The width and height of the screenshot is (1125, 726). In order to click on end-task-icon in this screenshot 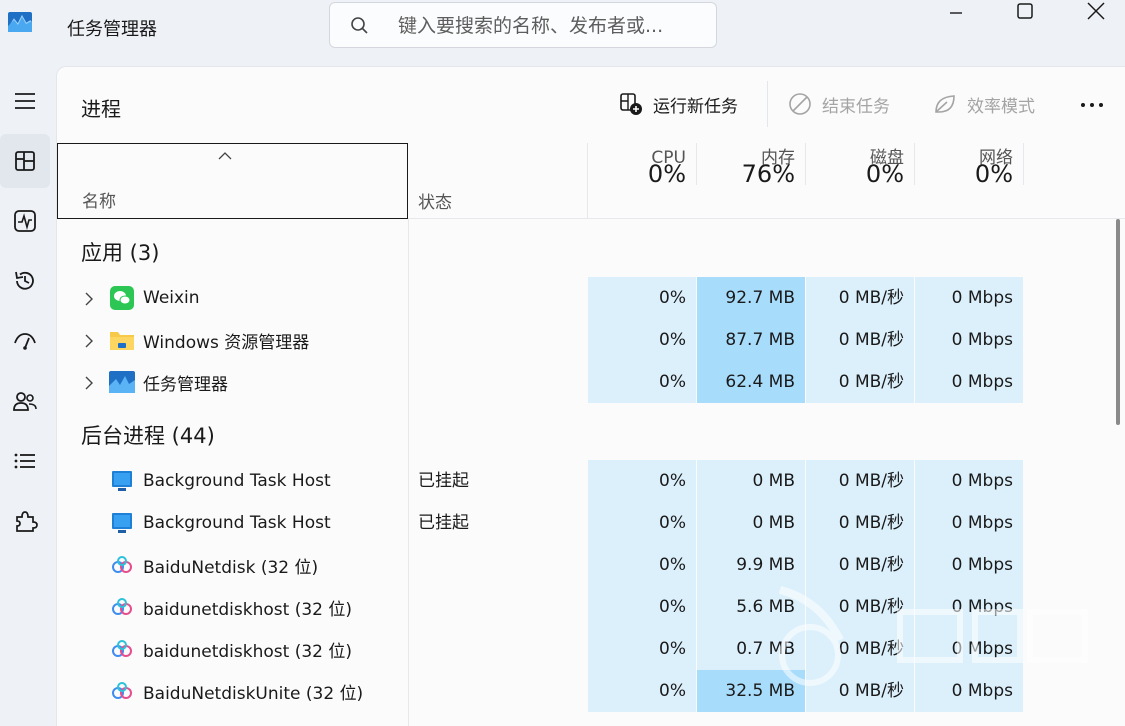, I will do `click(800, 104)`.